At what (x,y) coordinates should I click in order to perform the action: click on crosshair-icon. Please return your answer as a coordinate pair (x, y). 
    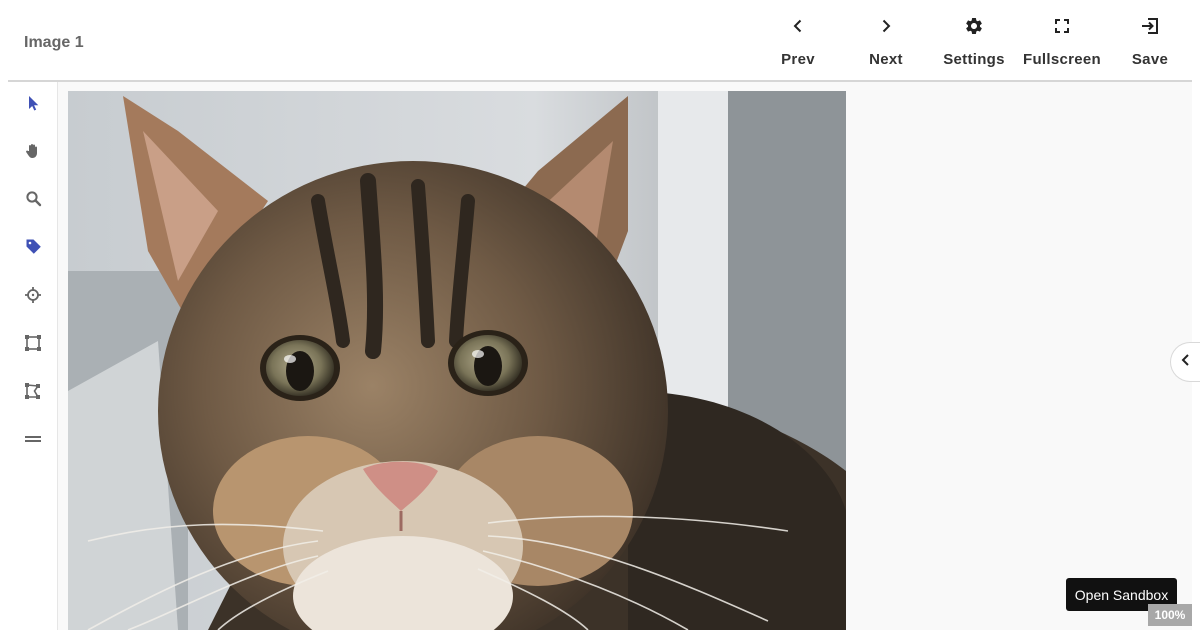
    Looking at the image, I should click on (33, 297).